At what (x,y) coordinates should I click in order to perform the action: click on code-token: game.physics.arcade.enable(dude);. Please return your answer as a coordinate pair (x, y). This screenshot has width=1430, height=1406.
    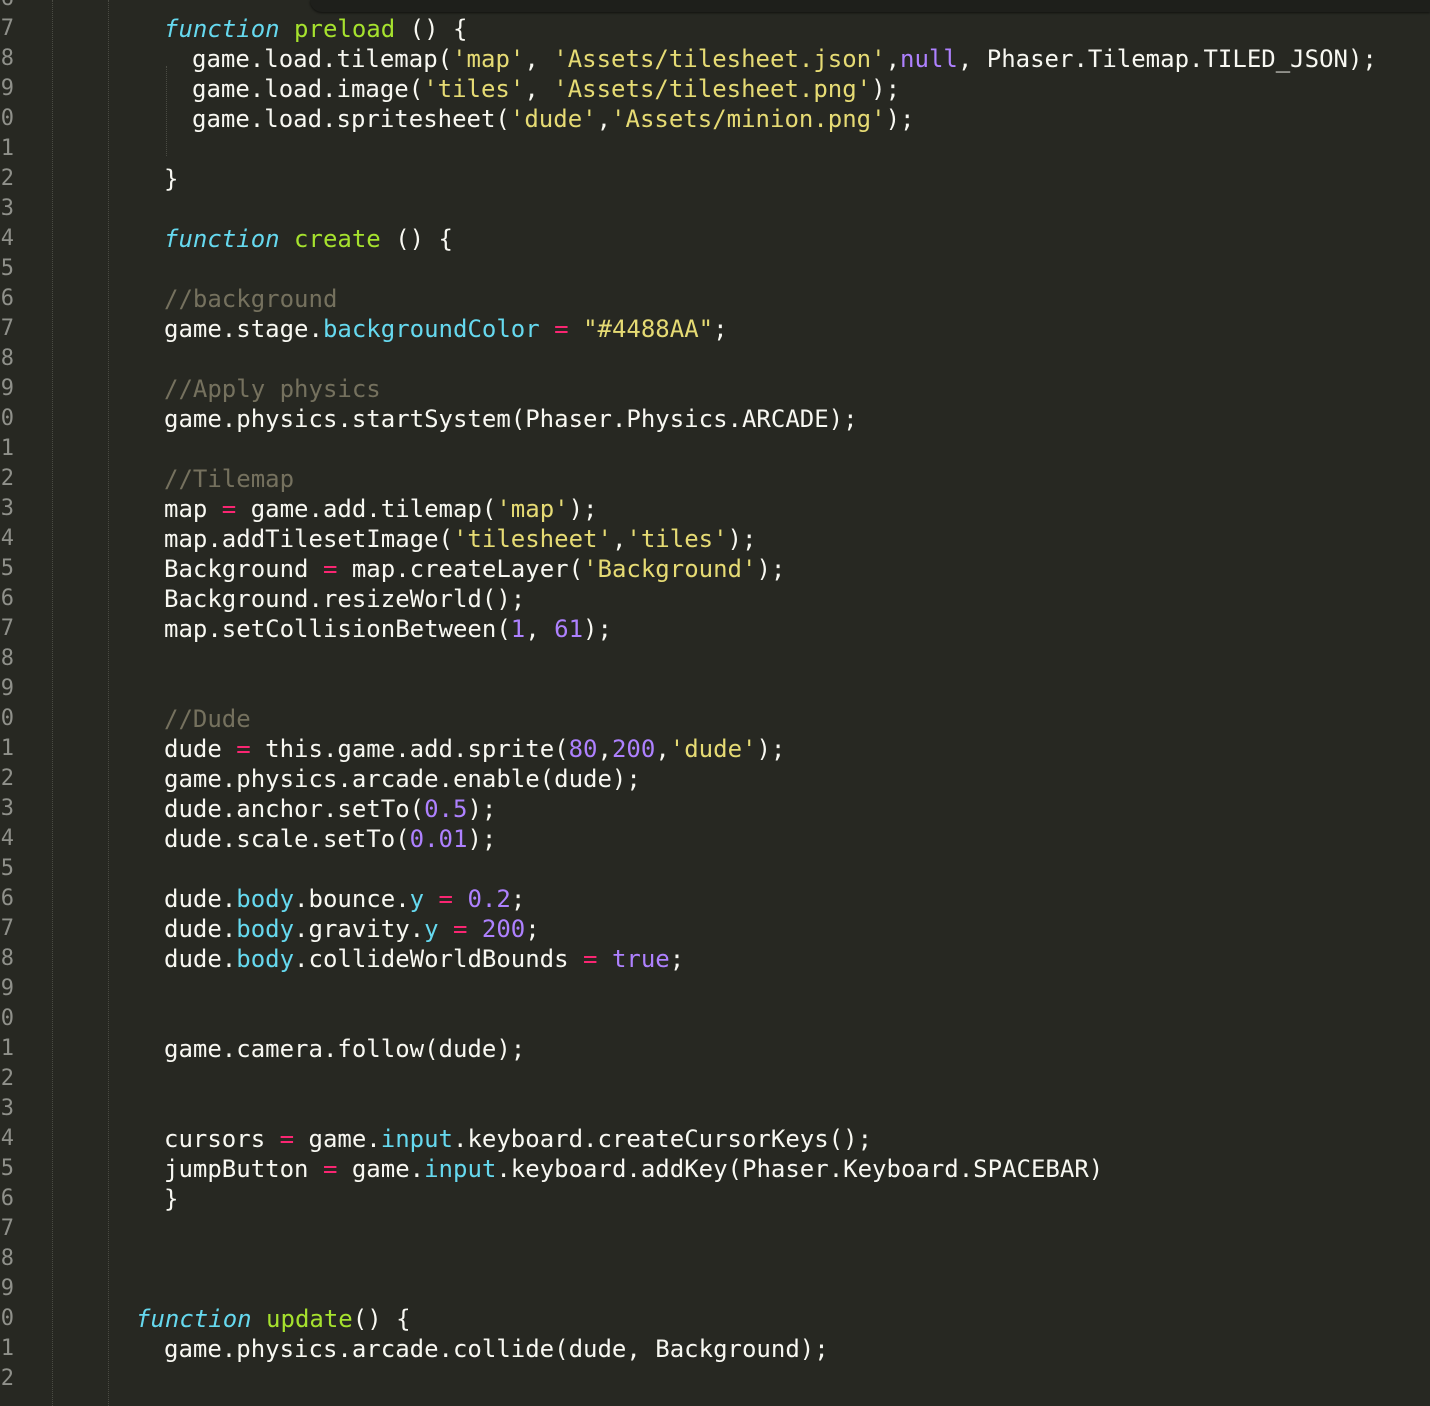
    Looking at the image, I should click on (402, 779).